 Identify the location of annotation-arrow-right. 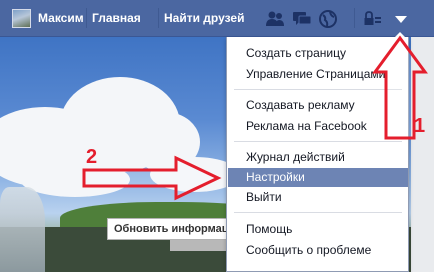
(152, 178).